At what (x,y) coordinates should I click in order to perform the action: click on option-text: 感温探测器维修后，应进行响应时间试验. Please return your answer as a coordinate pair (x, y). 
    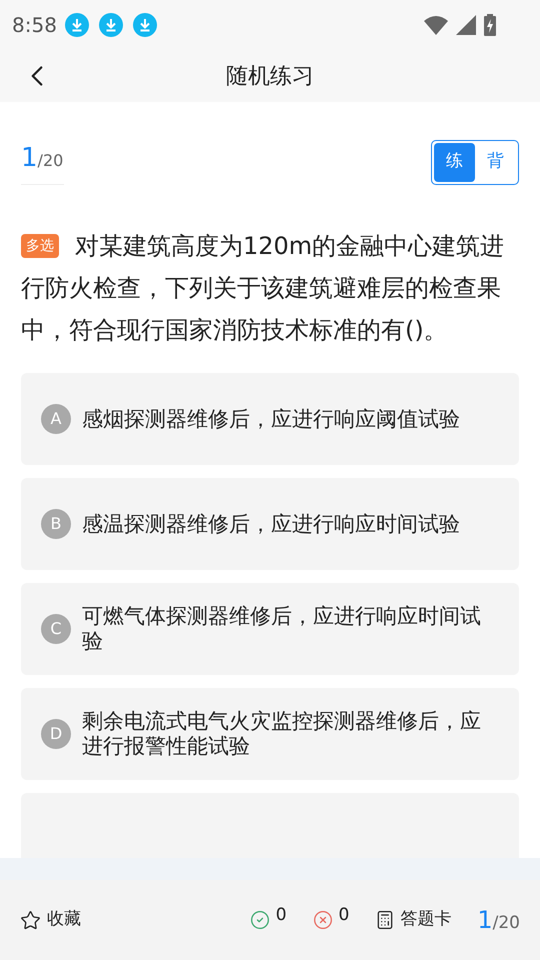
    Looking at the image, I should click on (271, 524).